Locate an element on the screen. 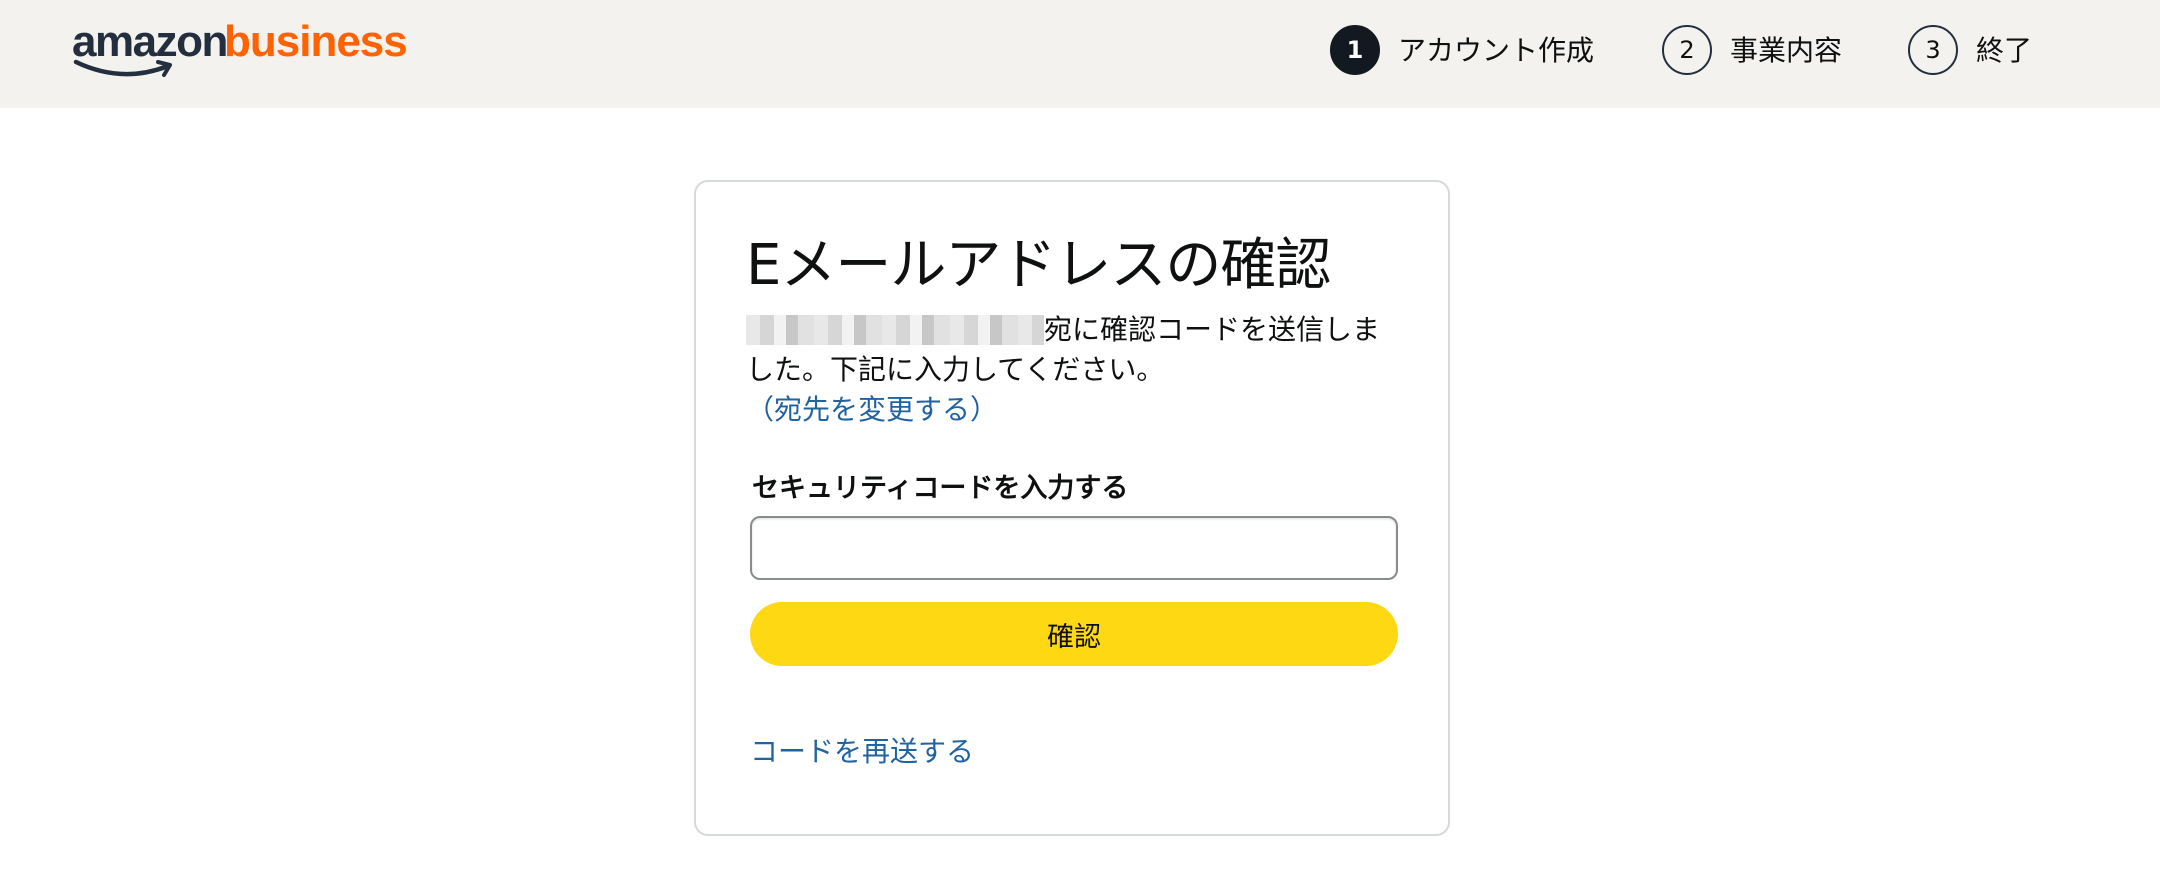 The height and width of the screenshot is (872, 2160). confirm-button: 確認 is located at coordinates (1074, 634).